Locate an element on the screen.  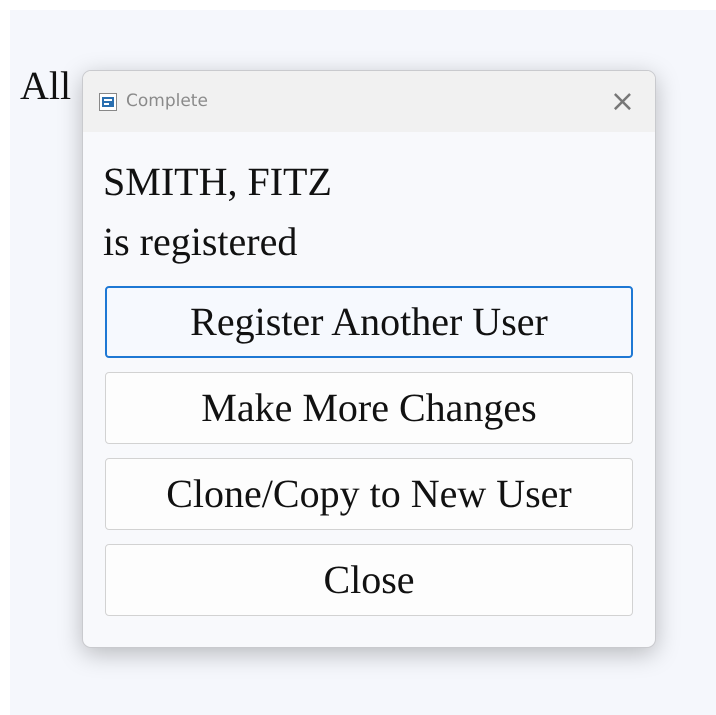
dialog-button: Clone/Copy to New User is located at coordinates (369, 494).